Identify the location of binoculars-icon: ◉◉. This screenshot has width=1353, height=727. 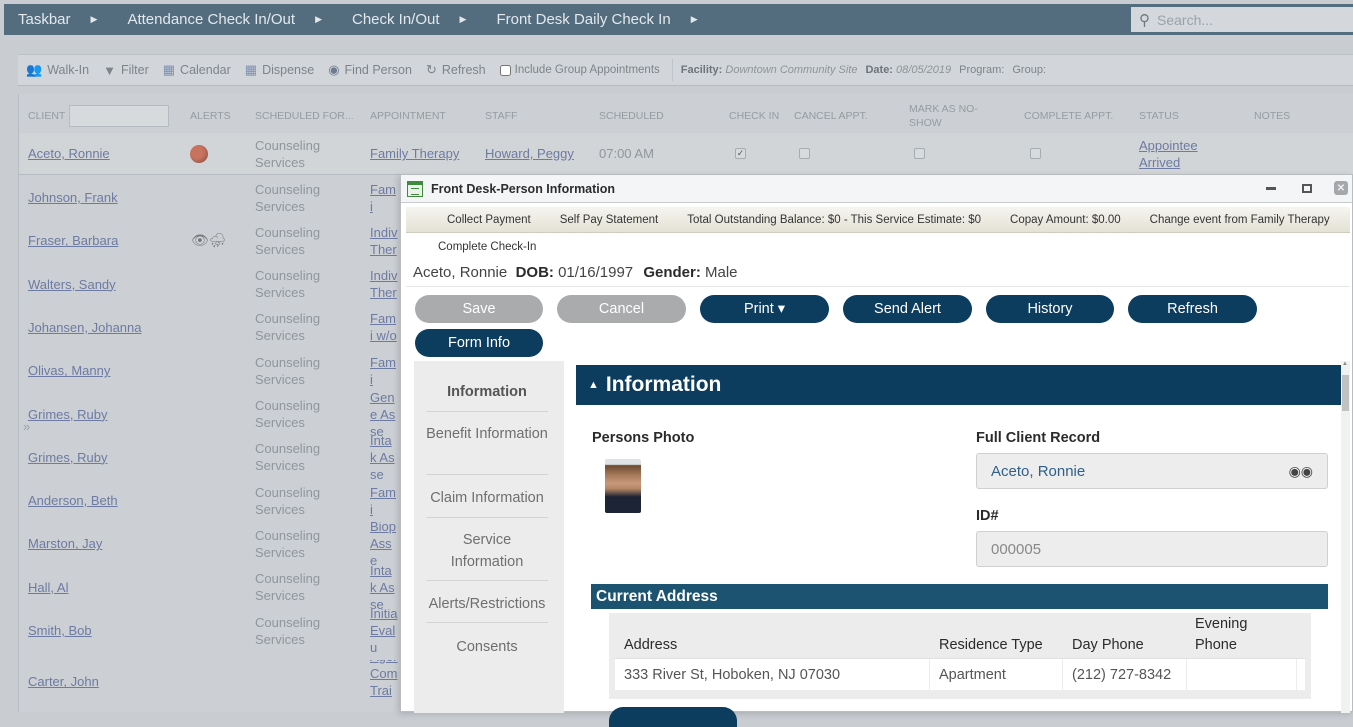
(1301, 471).